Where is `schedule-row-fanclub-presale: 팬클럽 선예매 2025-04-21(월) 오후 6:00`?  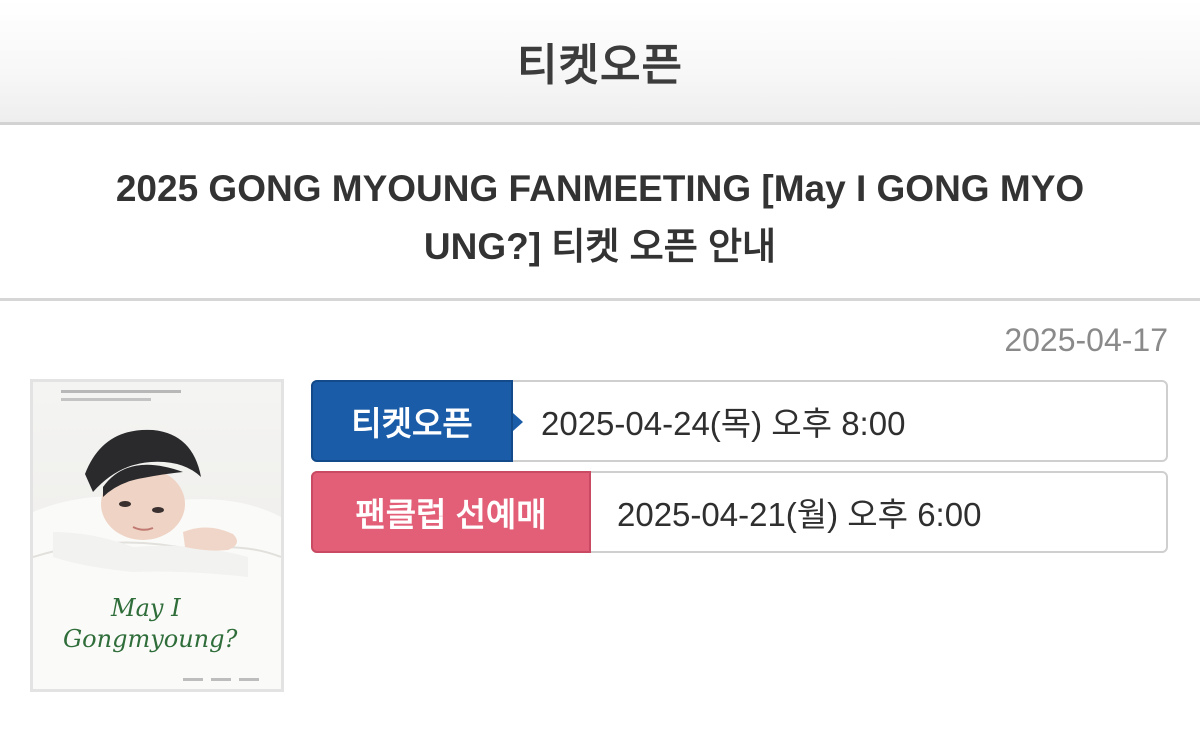
schedule-row-fanclub-presale: 팬클럽 선예매 2025-04-21(월) 오후 6:00 is located at coordinates (739, 512).